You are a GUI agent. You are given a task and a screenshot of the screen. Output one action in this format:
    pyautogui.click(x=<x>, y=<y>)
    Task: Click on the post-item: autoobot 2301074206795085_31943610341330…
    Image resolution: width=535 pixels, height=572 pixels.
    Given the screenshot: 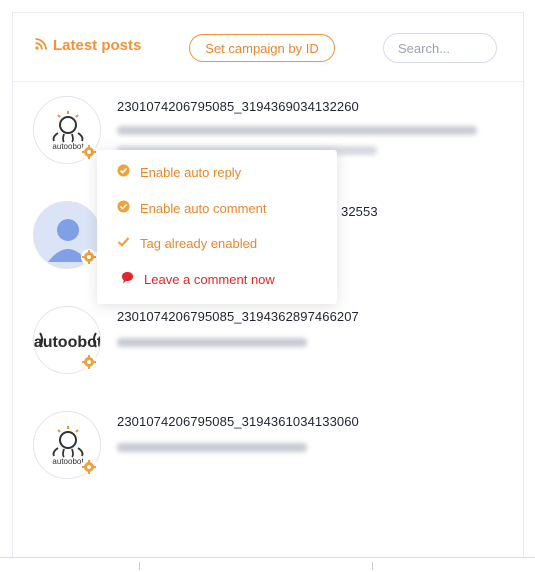 What is the action you would take?
    pyautogui.click(x=273, y=451)
    